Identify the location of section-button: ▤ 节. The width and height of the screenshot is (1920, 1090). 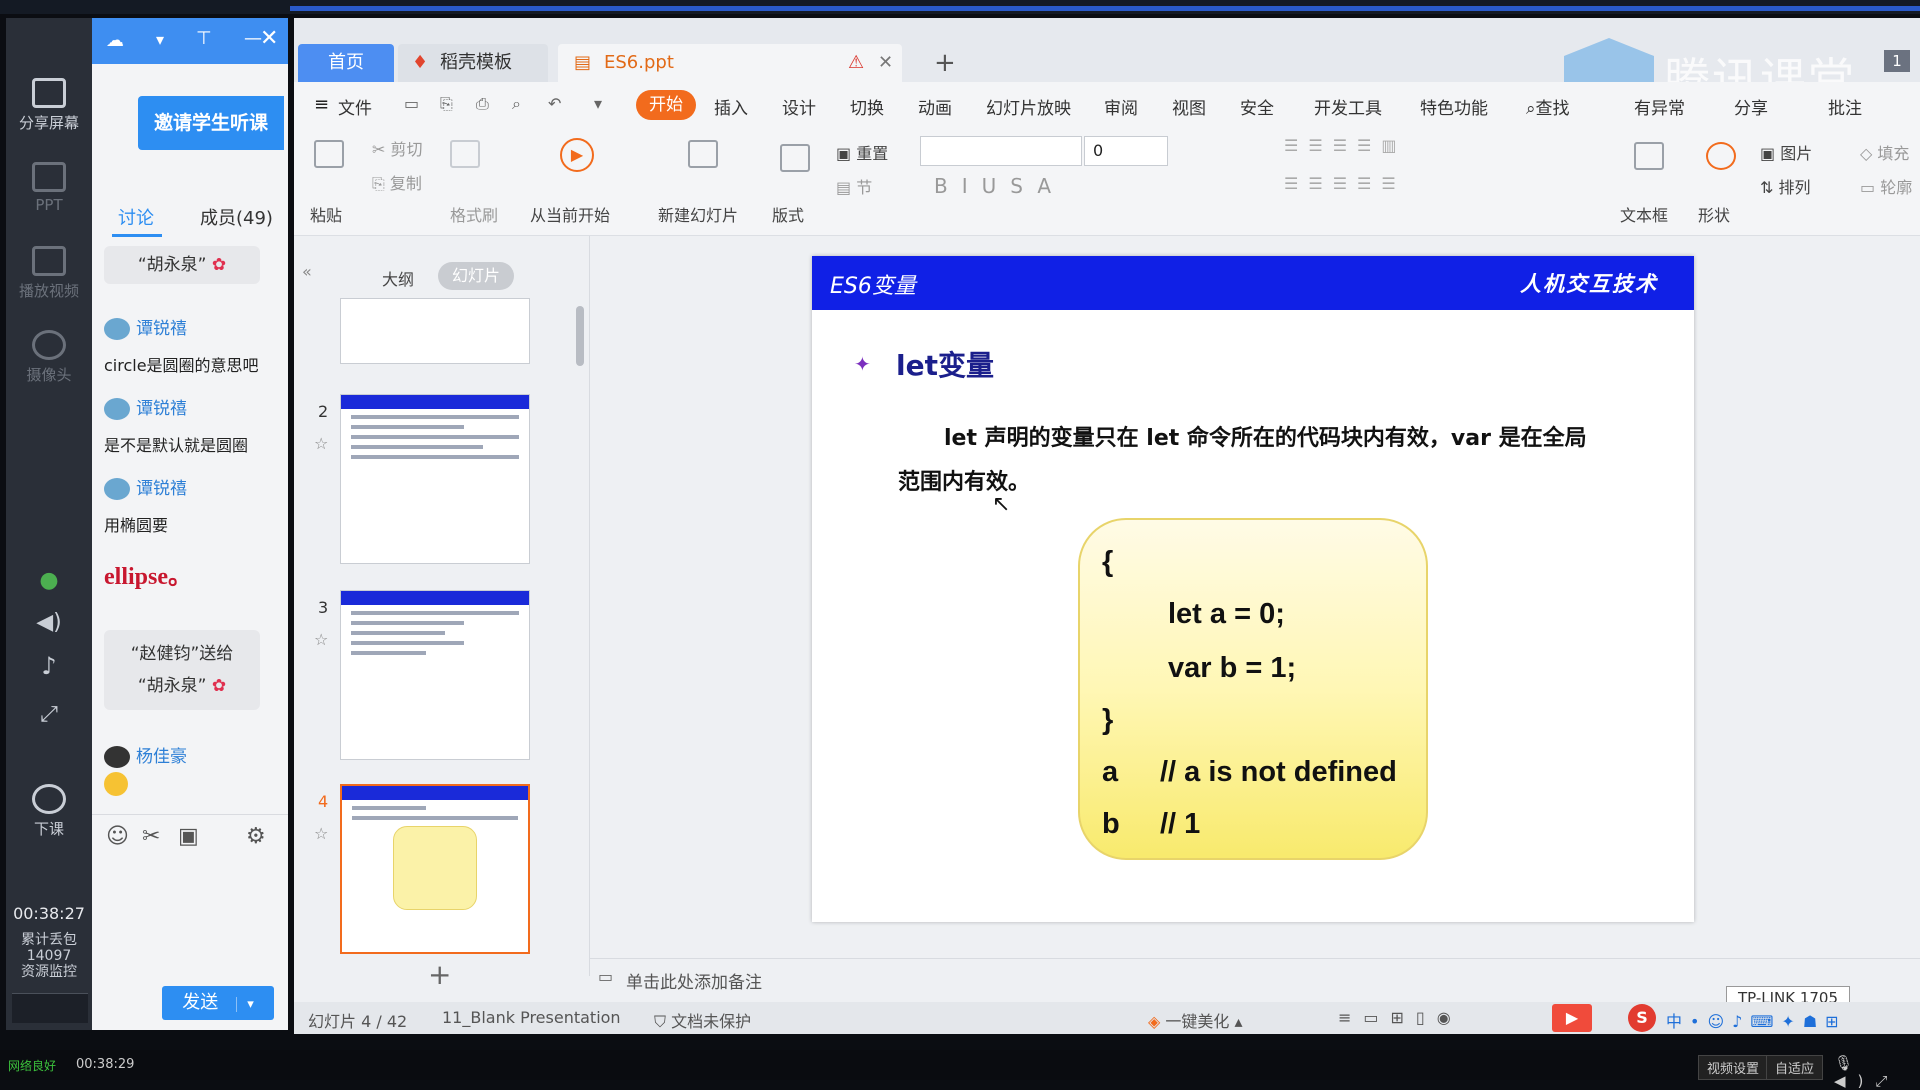
(854, 186).